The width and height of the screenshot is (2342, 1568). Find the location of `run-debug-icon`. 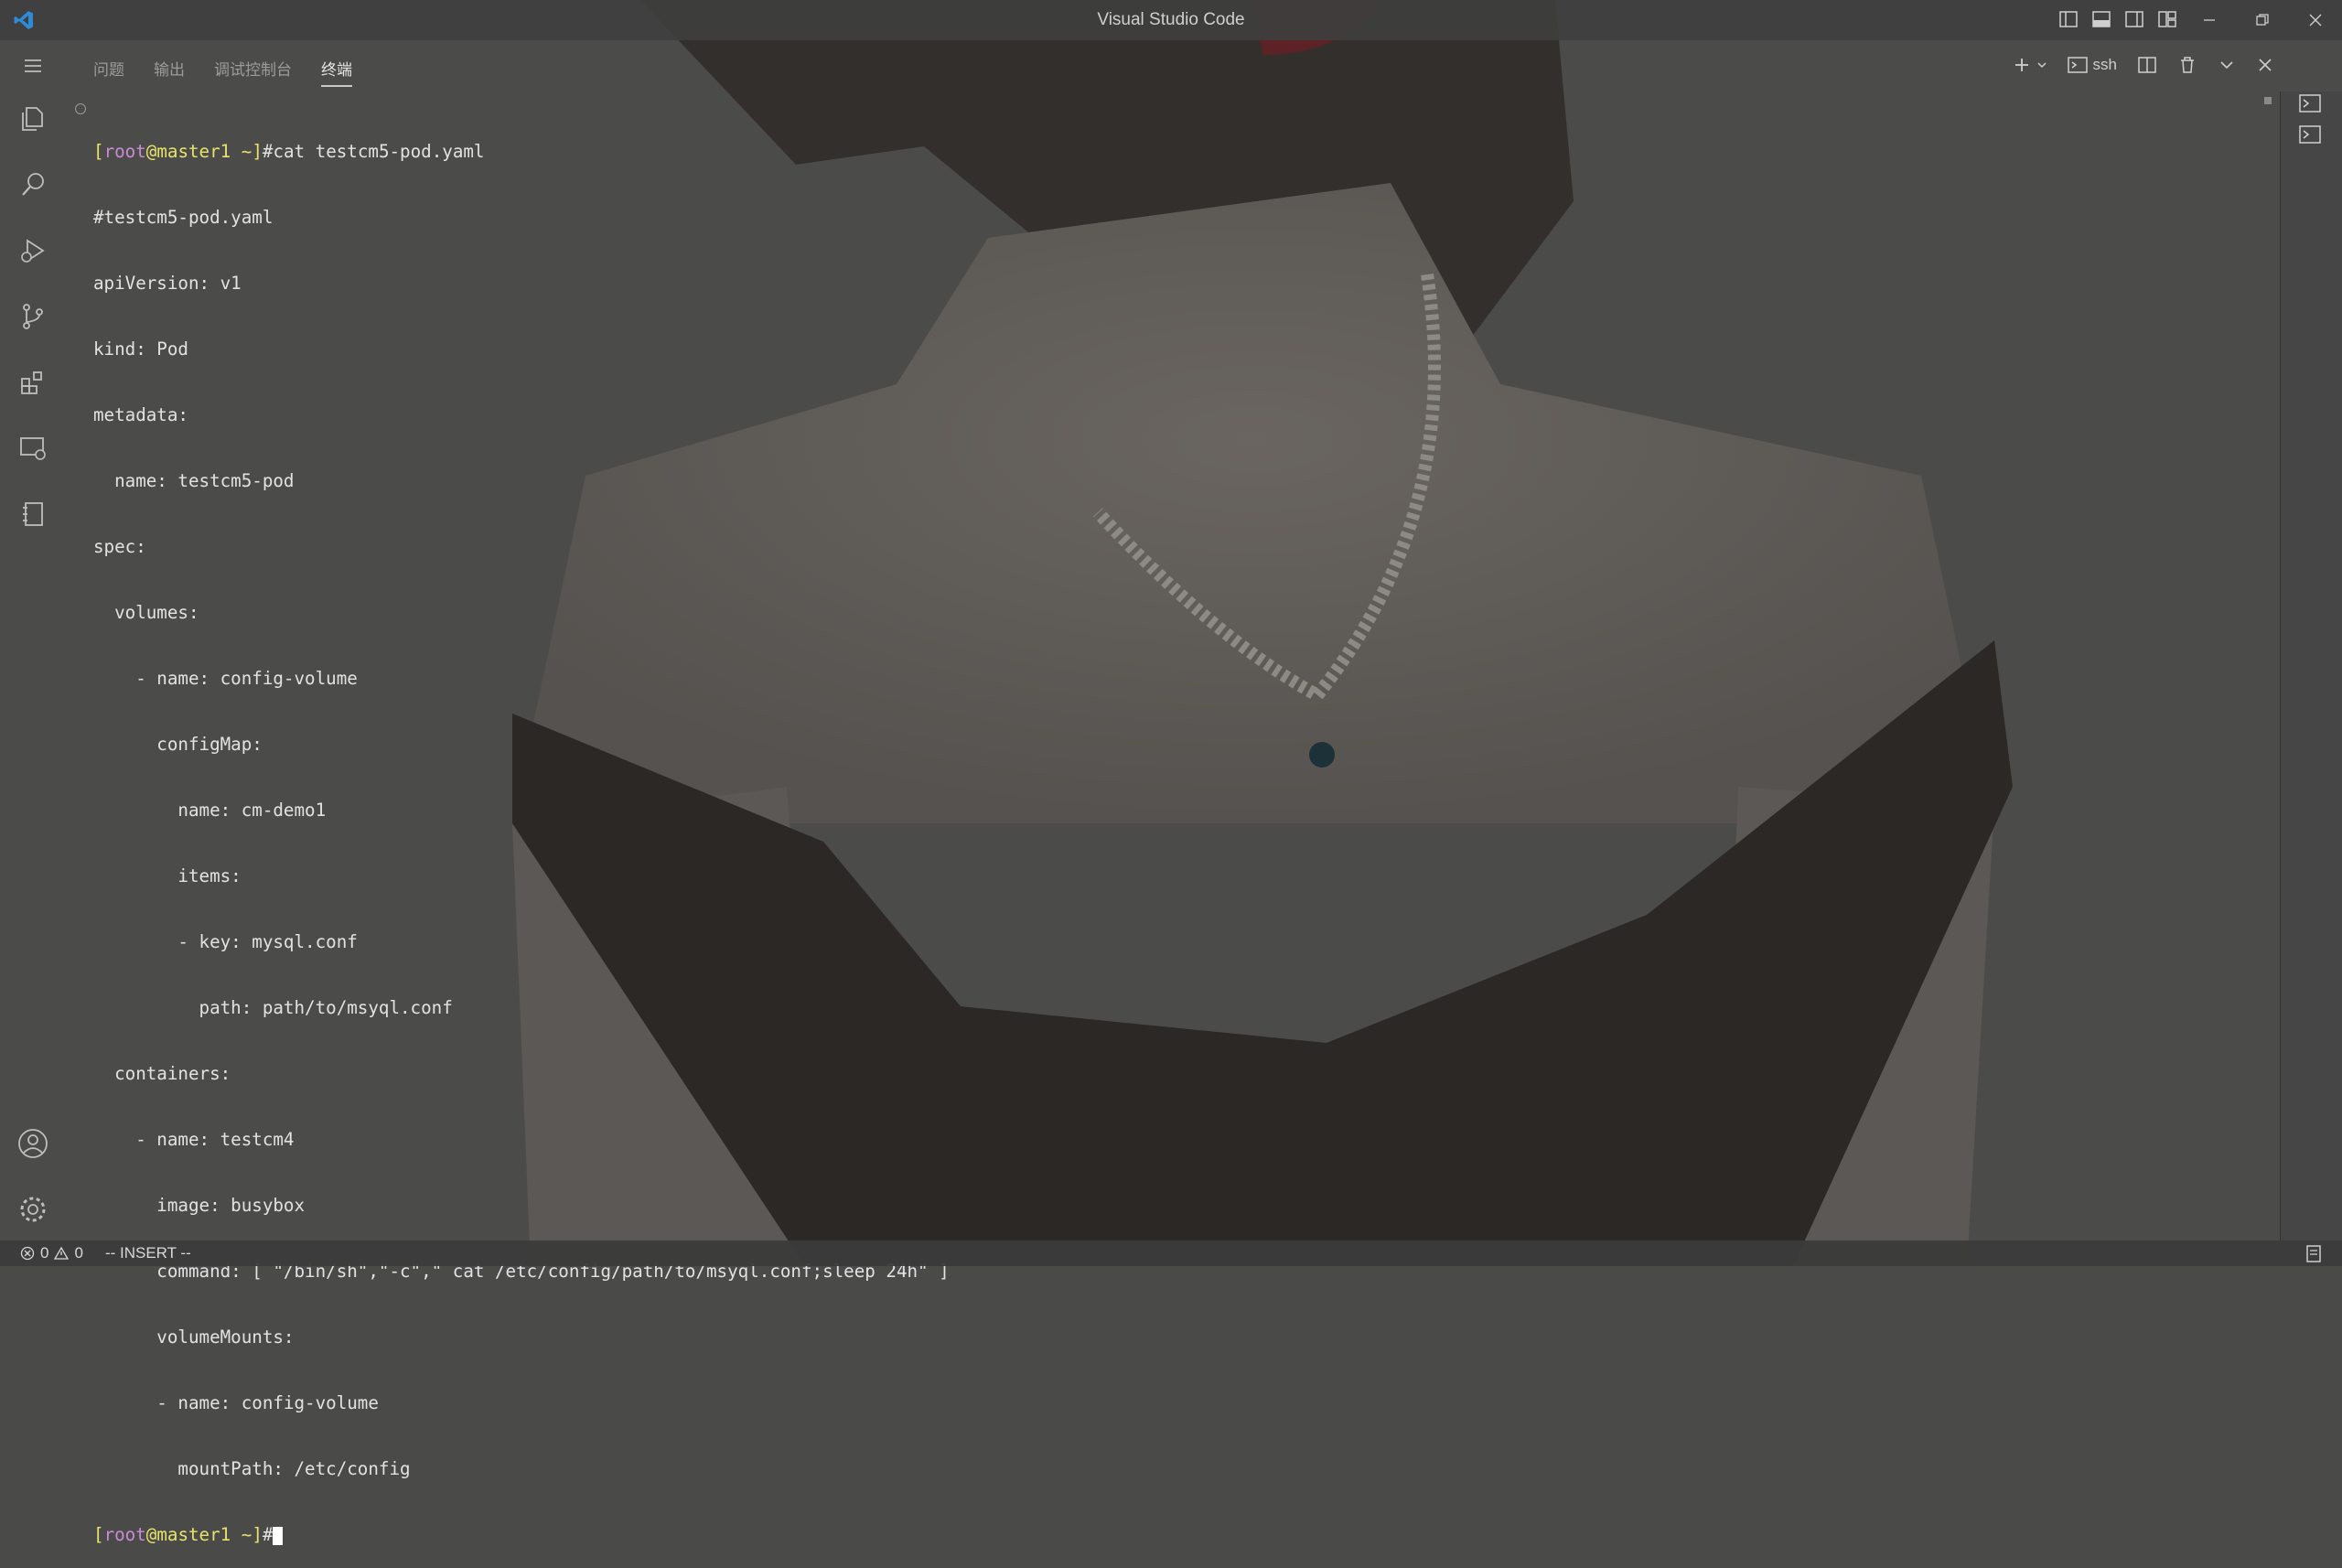

run-debug-icon is located at coordinates (32, 250).